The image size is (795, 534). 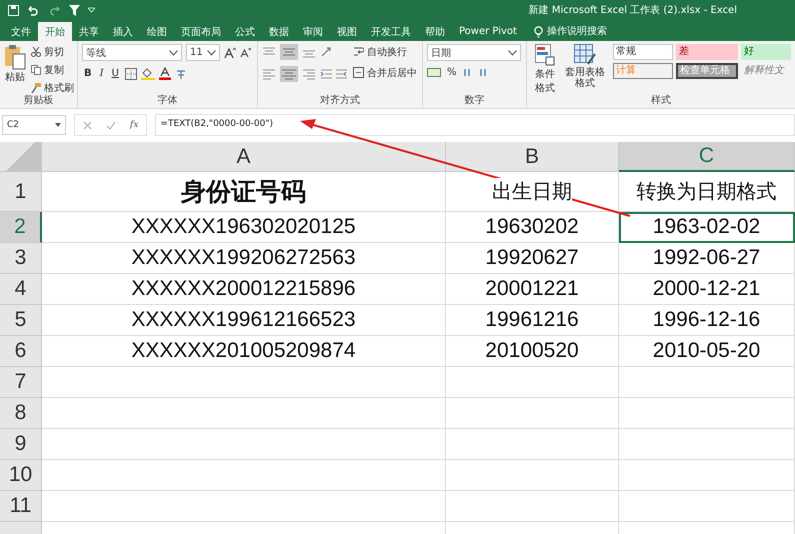 I want to click on ribbon-tab: 帮助, so click(x=435, y=31).